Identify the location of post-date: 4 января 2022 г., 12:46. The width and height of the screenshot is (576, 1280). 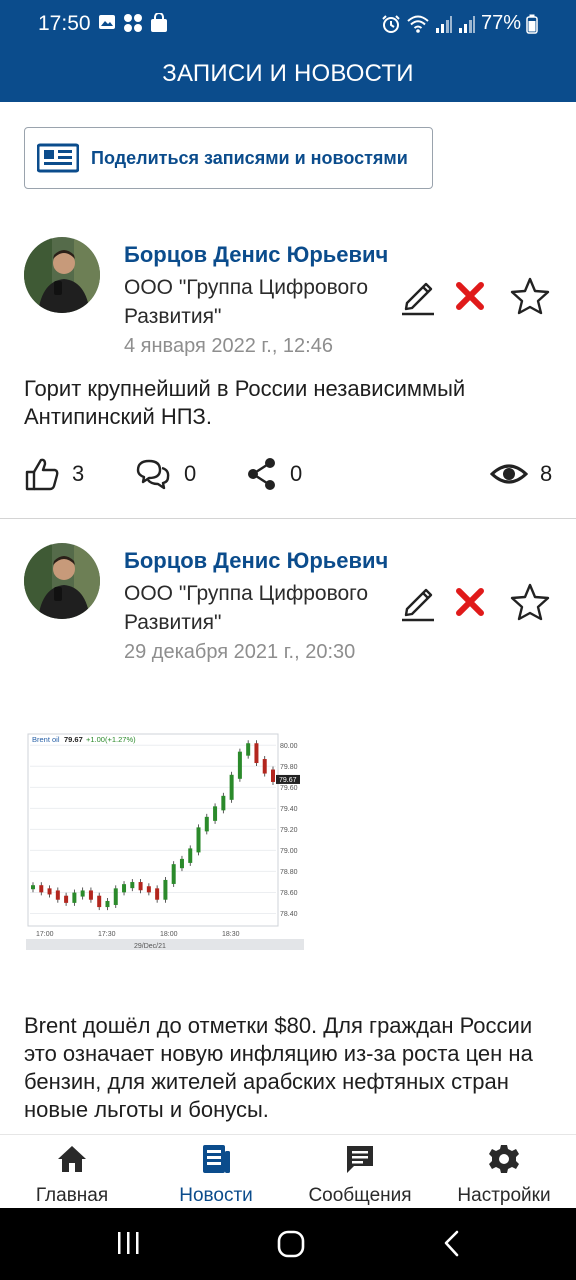
(228, 346).